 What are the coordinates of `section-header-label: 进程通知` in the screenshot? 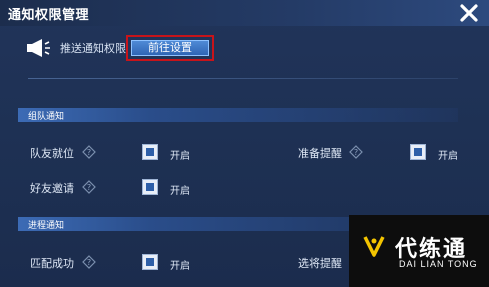 It's located at (46, 225).